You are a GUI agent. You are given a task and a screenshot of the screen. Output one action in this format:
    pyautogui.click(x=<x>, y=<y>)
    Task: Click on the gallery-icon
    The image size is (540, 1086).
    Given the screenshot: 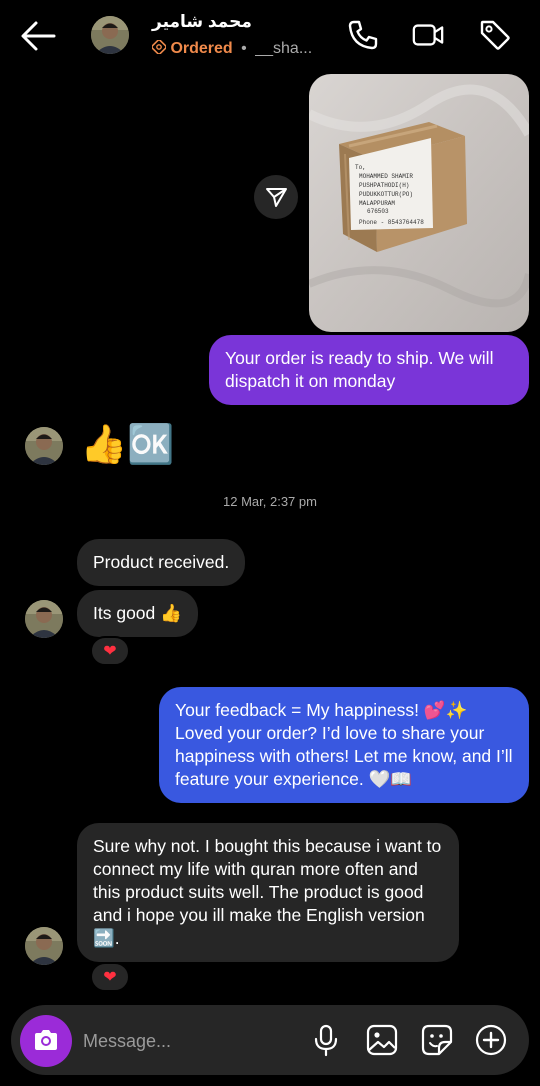 What is the action you would take?
    pyautogui.click(x=382, y=1040)
    